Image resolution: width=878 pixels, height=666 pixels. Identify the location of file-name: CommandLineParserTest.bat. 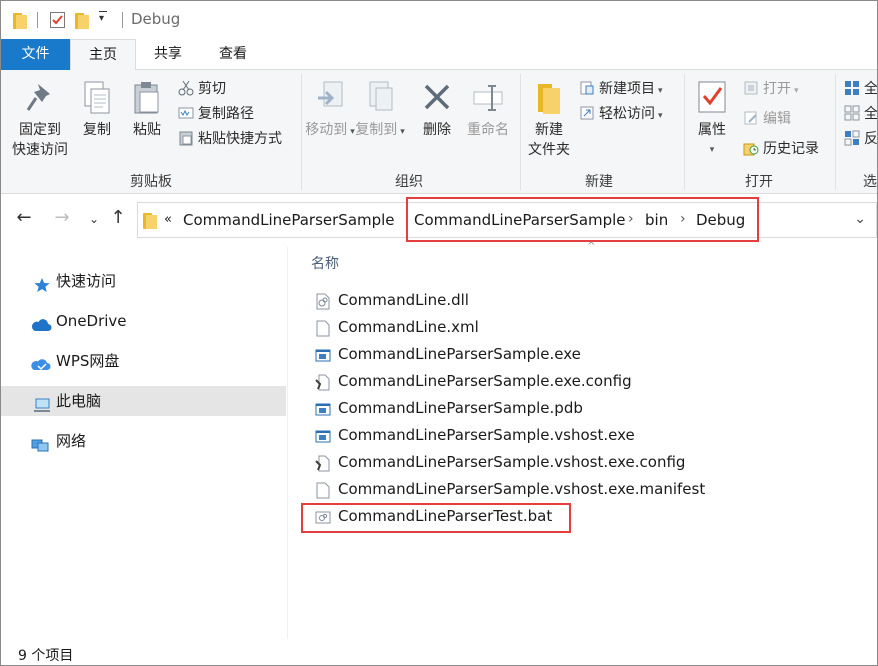
(445, 516).